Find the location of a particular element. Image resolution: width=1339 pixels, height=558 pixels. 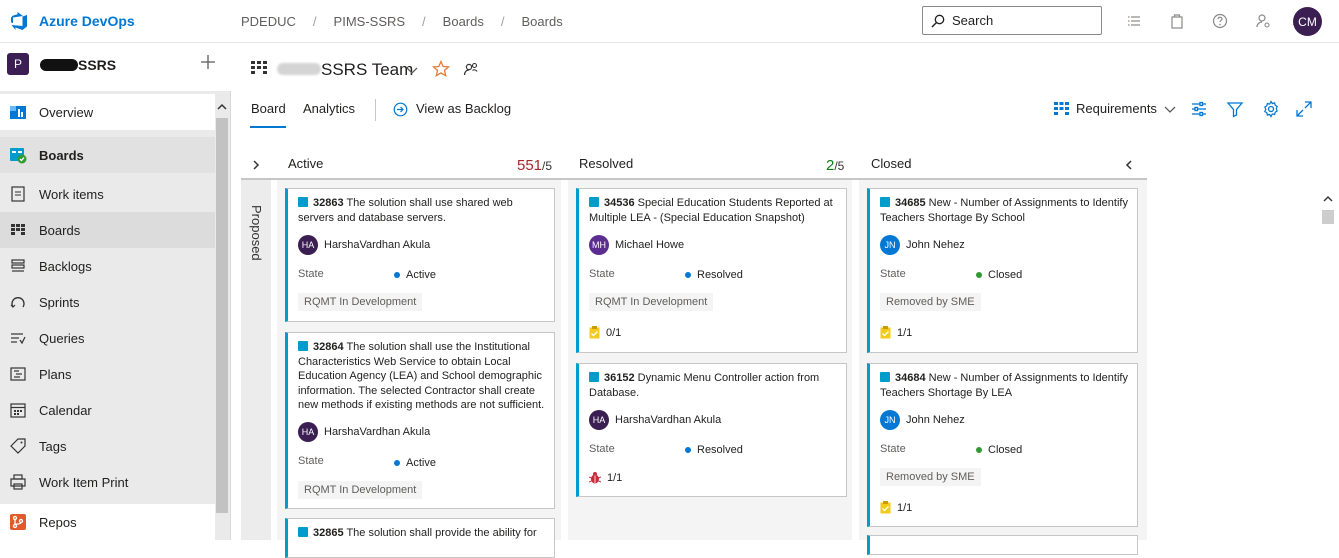

column-options-icon is located at coordinates (1199, 109).